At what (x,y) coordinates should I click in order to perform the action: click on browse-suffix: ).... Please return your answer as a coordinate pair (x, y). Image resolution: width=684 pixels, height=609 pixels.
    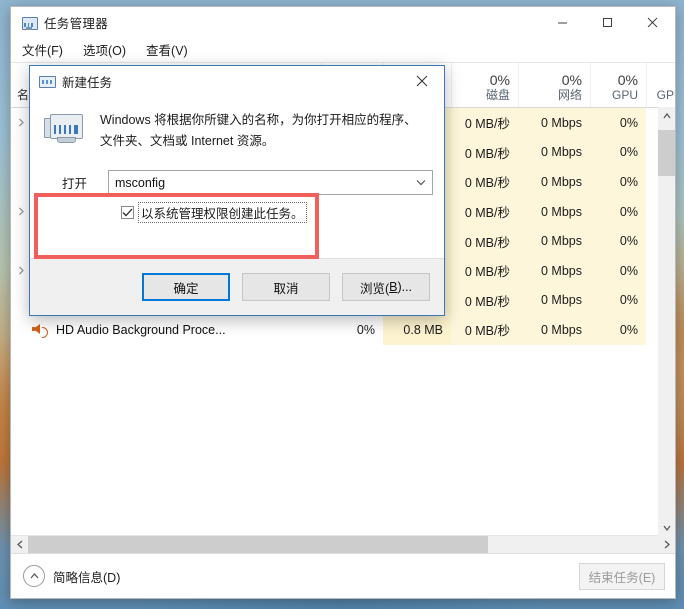
    Looking at the image, I should click on (405, 287).